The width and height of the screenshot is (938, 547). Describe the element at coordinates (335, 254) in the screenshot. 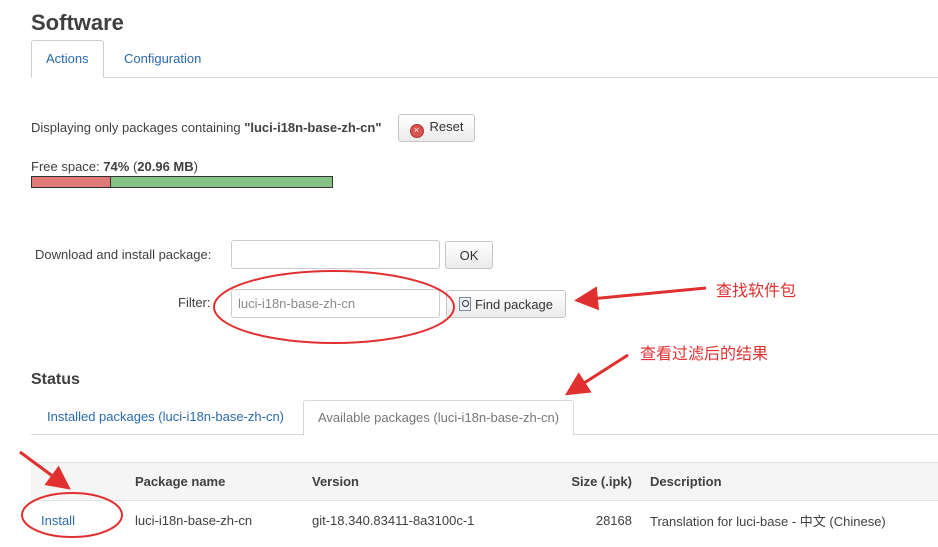

I see `download-input` at that location.